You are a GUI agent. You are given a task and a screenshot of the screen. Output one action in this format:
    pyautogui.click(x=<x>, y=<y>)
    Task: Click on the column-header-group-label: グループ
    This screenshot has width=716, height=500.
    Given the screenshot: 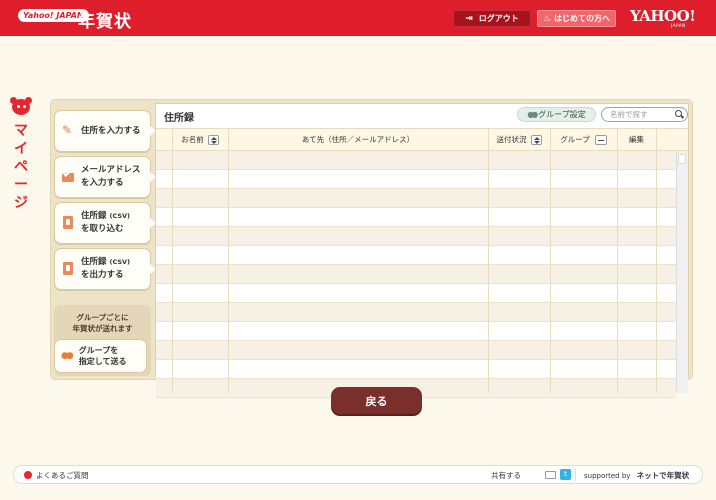 What is the action you would take?
    pyautogui.click(x=575, y=139)
    